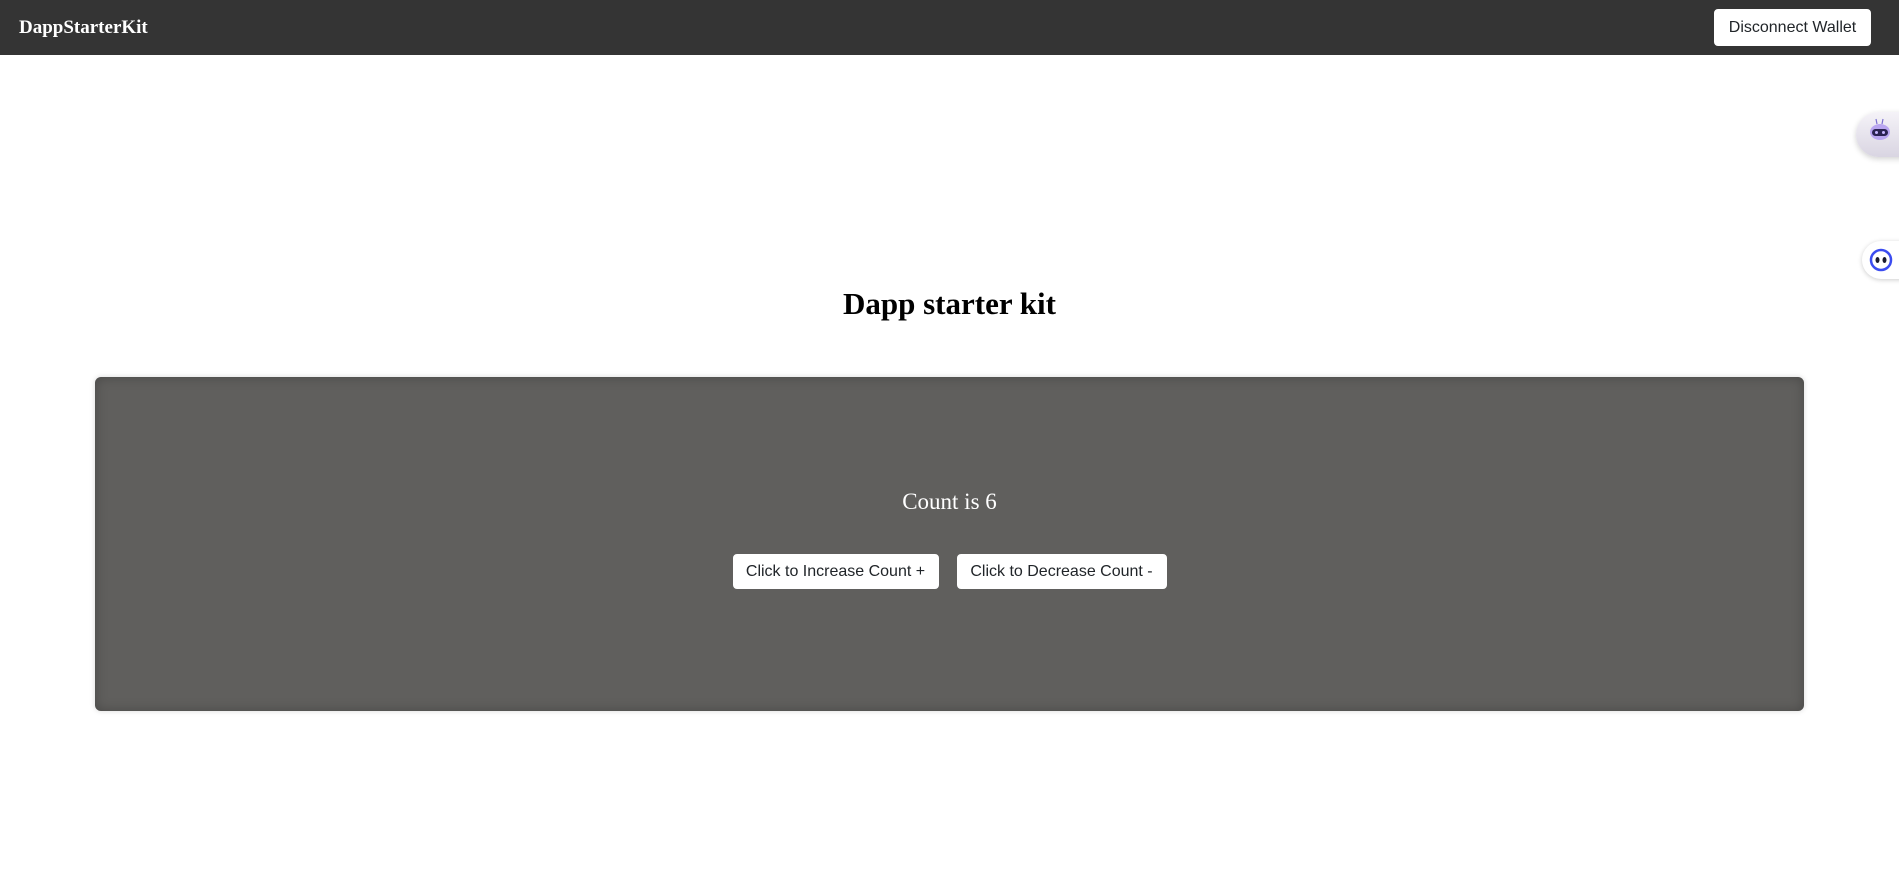  I want to click on assistant-face-icon, so click(1880, 265).